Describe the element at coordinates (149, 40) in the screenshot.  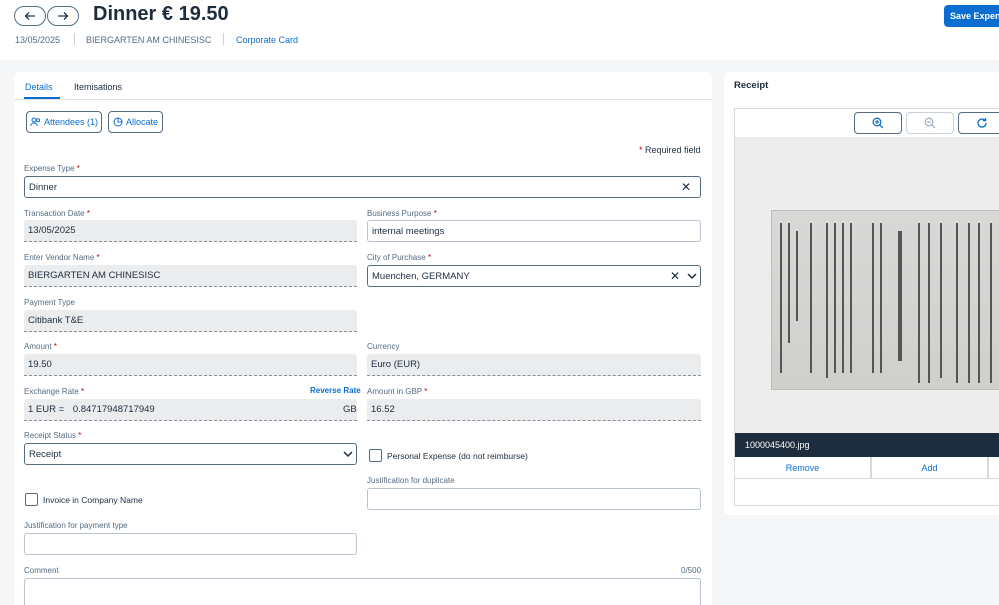
I see `header-vendor: BIERGARTEN AM CHINESISC` at that location.